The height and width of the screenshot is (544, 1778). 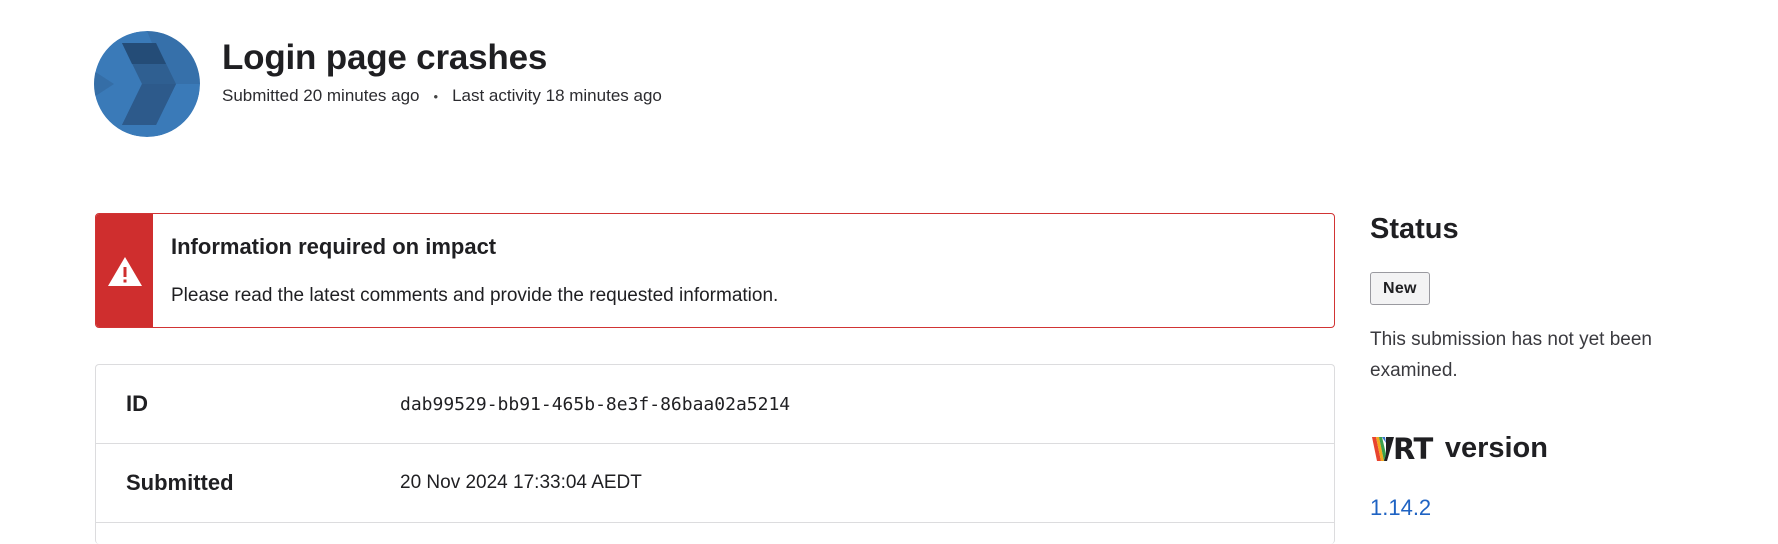 I want to click on page-title: Login page crashes, so click(x=385, y=57).